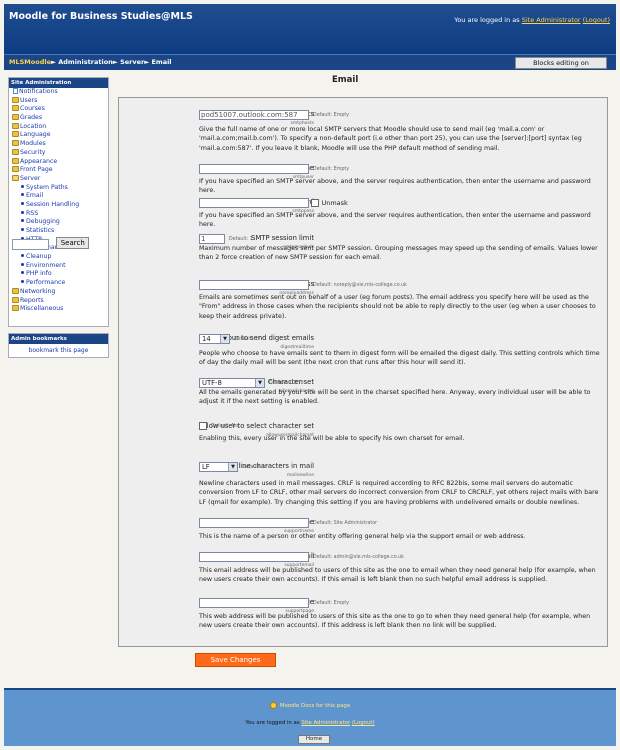  I want to click on blocks-editing-button: Blocks editing on, so click(561, 63).